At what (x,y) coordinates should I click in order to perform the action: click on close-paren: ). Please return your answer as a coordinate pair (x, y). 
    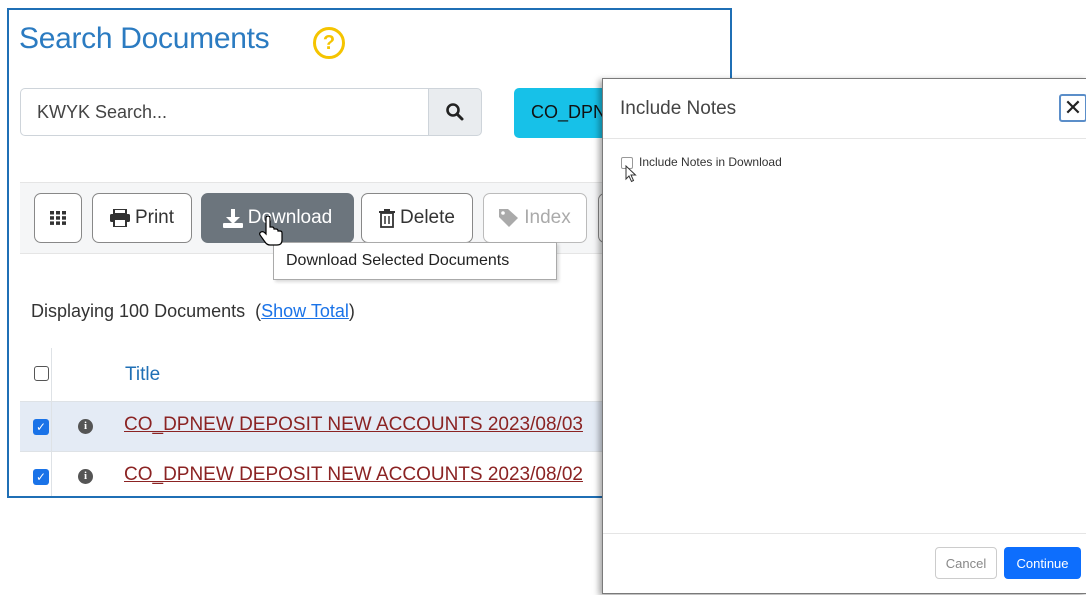
    Looking at the image, I should click on (351, 311).